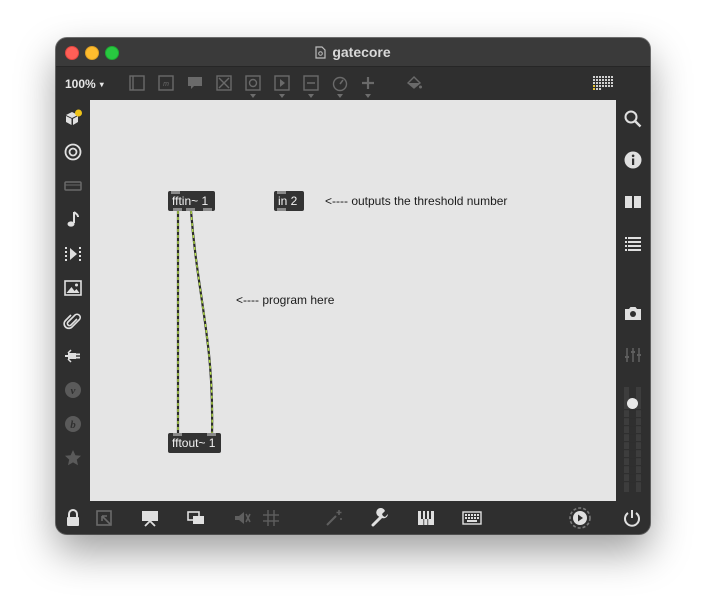 The width and height of the screenshot is (706, 609). Describe the element at coordinates (73, 300) in the screenshot. I see `left-sidebar: v b` at that location.